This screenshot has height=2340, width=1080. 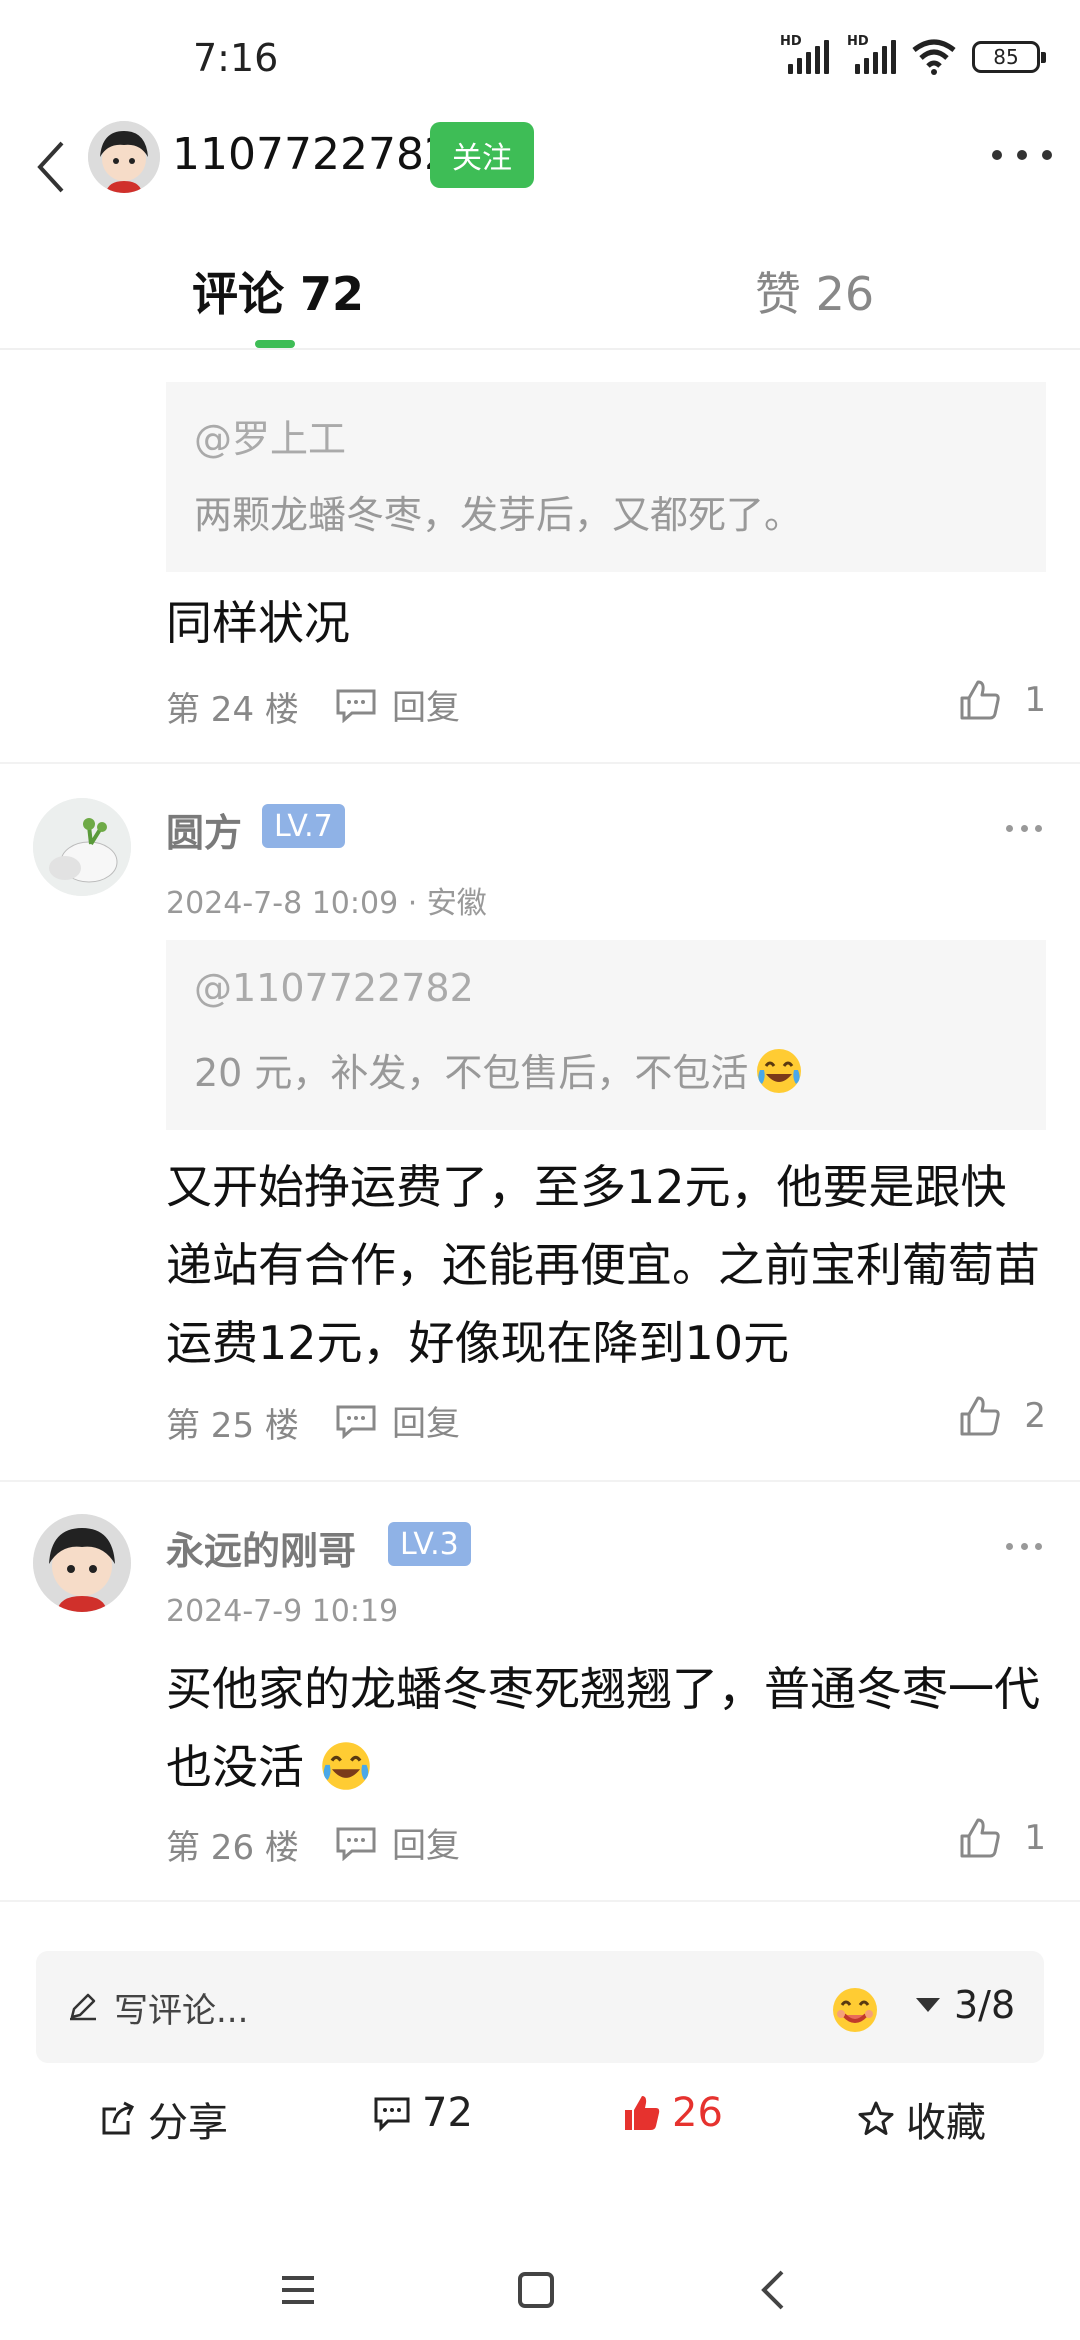 I want to click on tab-indicator, so click(x=275, y=344).